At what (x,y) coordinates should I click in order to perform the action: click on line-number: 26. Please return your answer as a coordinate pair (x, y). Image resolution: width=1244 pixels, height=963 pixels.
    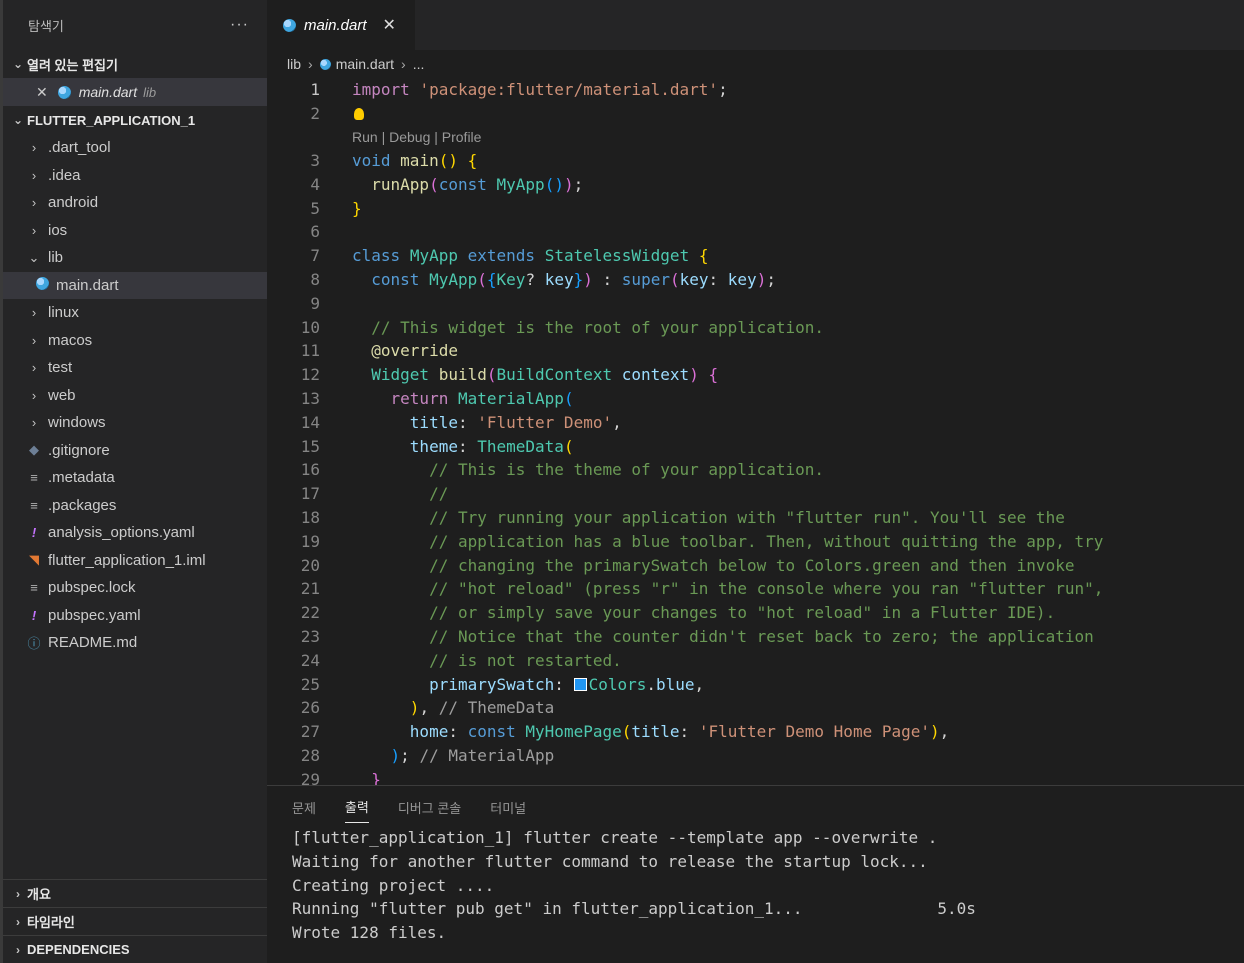
    Looking at the image, I should click on (310, 708).